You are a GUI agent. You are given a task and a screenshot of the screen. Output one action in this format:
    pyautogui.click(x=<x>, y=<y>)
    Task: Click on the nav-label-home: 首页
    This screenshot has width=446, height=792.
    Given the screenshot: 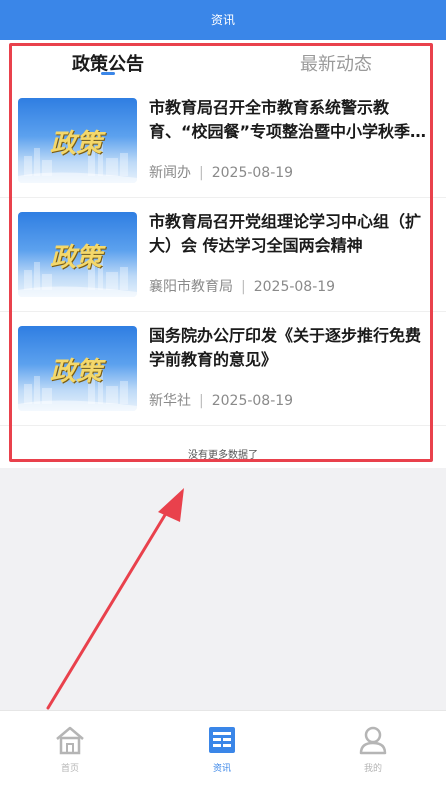 What is the action you would take?
    pyautogui.click(x=69, y=769)
    